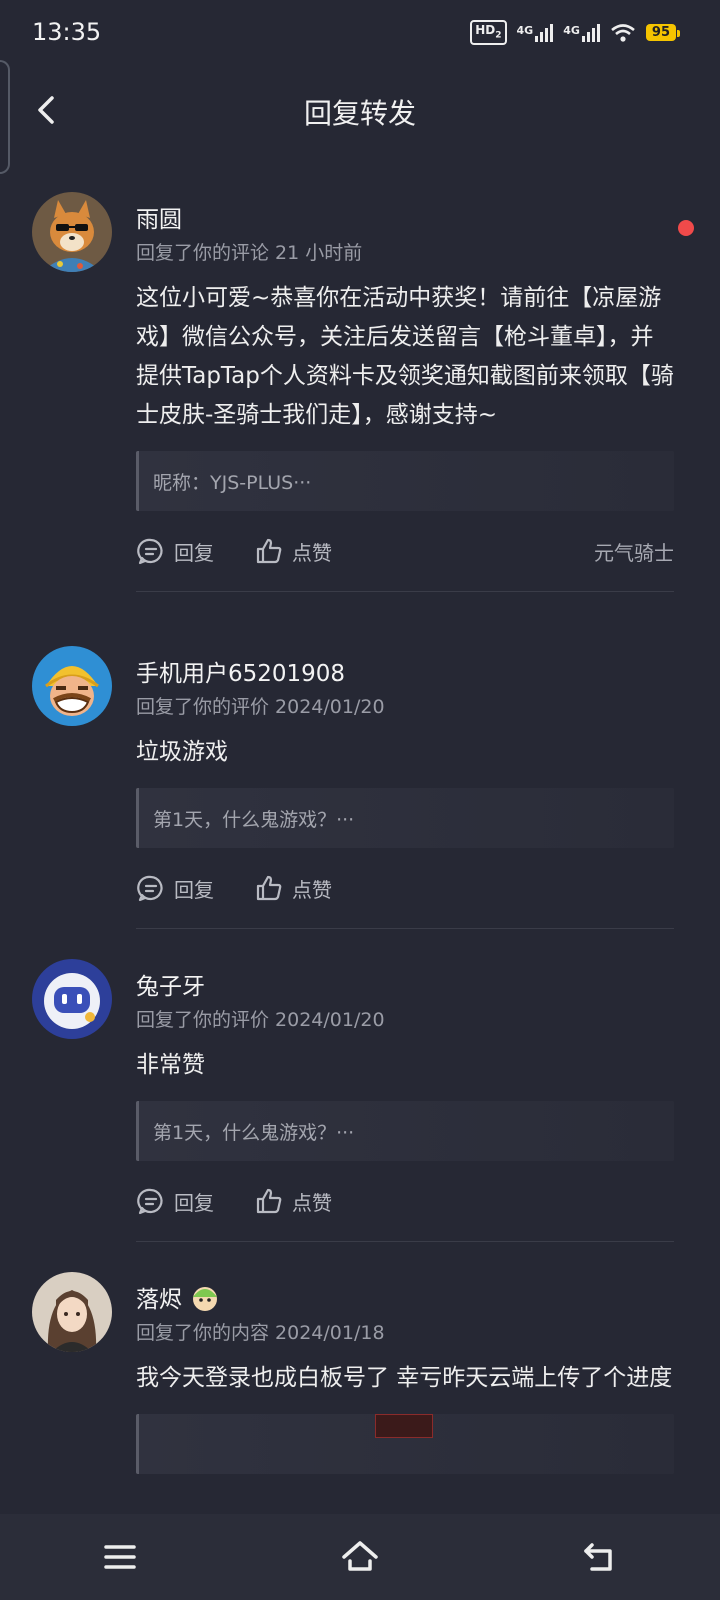  What do you see at coordinates (623, 32) in the screenshot?
I see `wifi-icon` at bounding box center [623, 32].